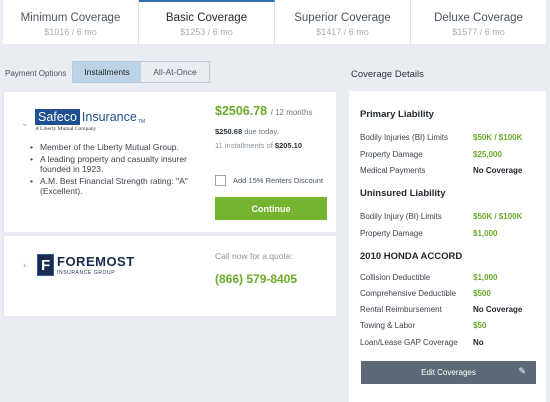 This screenshot has width=550, height=402. Describe the element at coordinates (291, 112) in the screenshot. I see `quote-price-period: / 12 months` at that location.